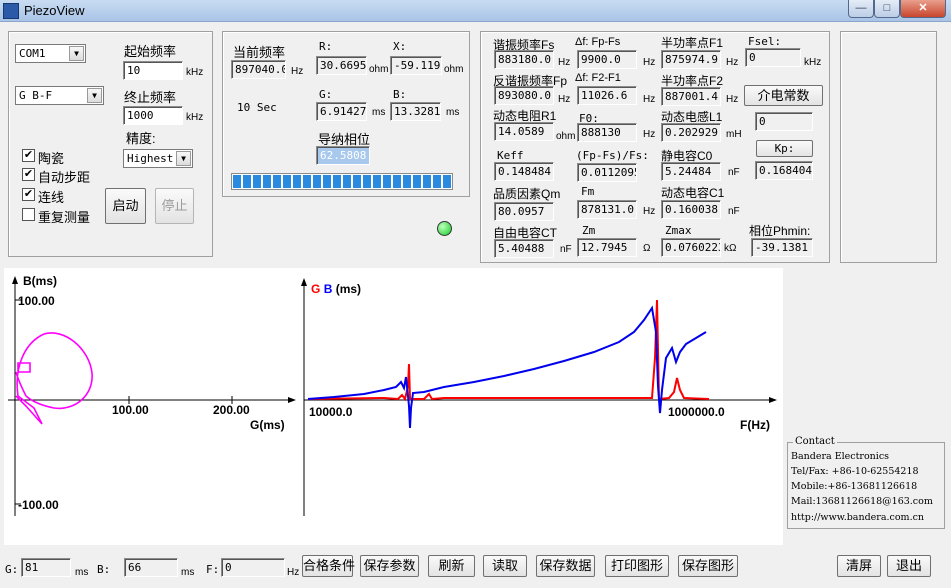 Image resolution: width=951 pixels, height=588 pixels. Describe the element at coordinates (258, 69) in the screenshot. I see `current-freq-value: 897040.0` at that location.